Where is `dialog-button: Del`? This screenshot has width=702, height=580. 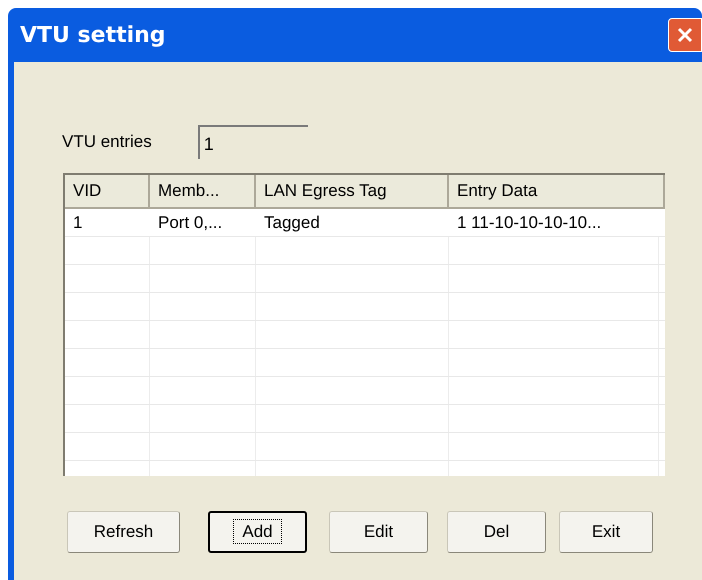
dialog-button: Del is located at coordinates (496, 532).